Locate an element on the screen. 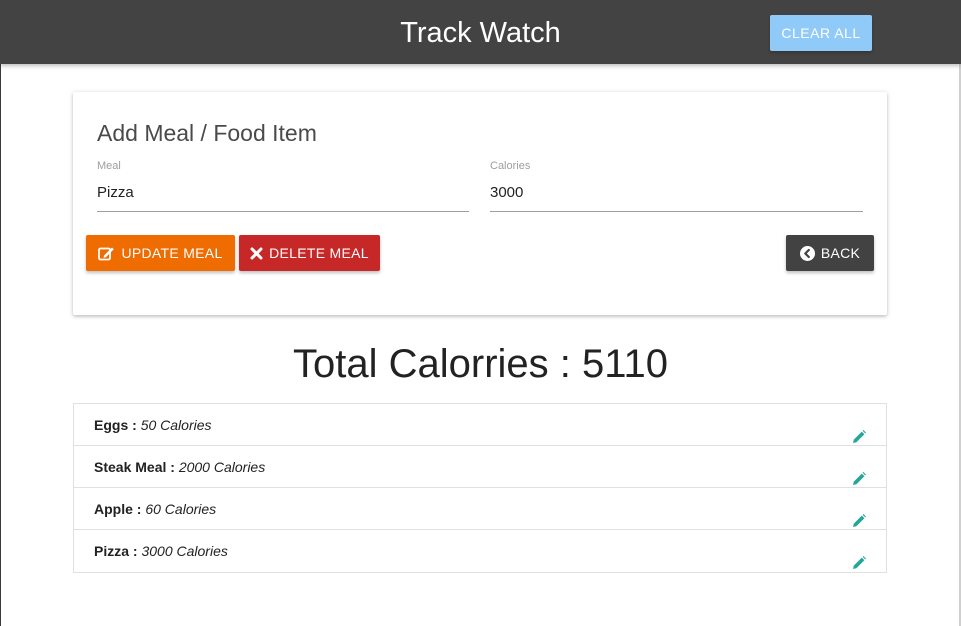  update-meal-label: UPDATE MEAL is located at coordinates (172, 253).